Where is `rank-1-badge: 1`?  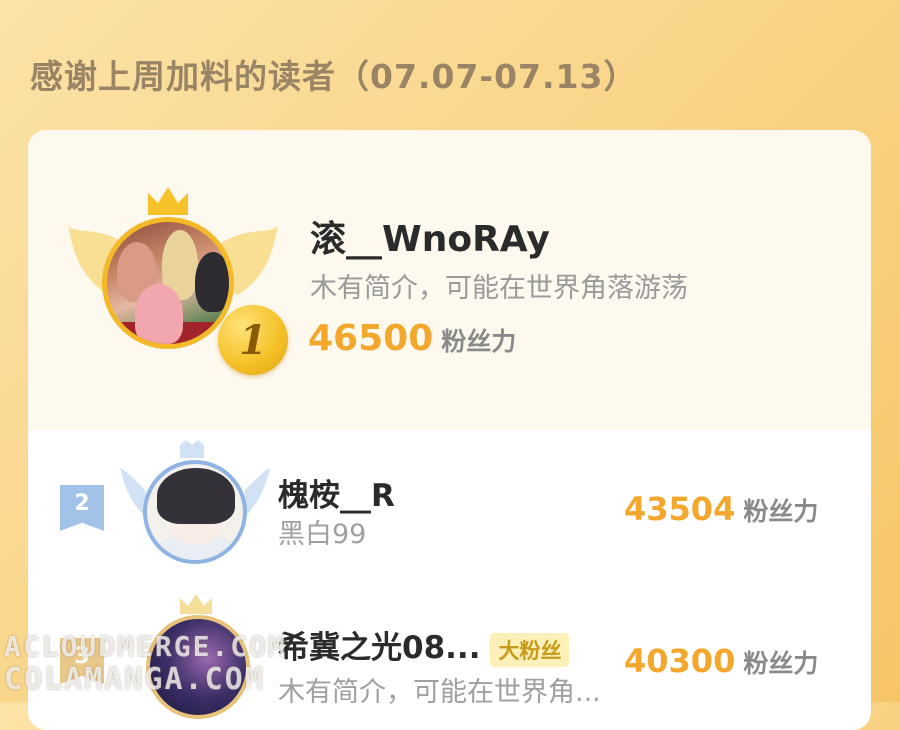 rank-1-badge: 1 is located at coordinates (253, 340).